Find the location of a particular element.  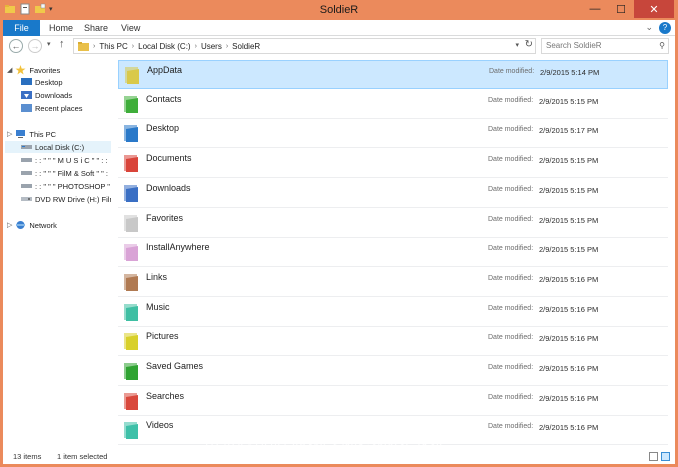

downloads-icon is located at coordinates (26, 95).